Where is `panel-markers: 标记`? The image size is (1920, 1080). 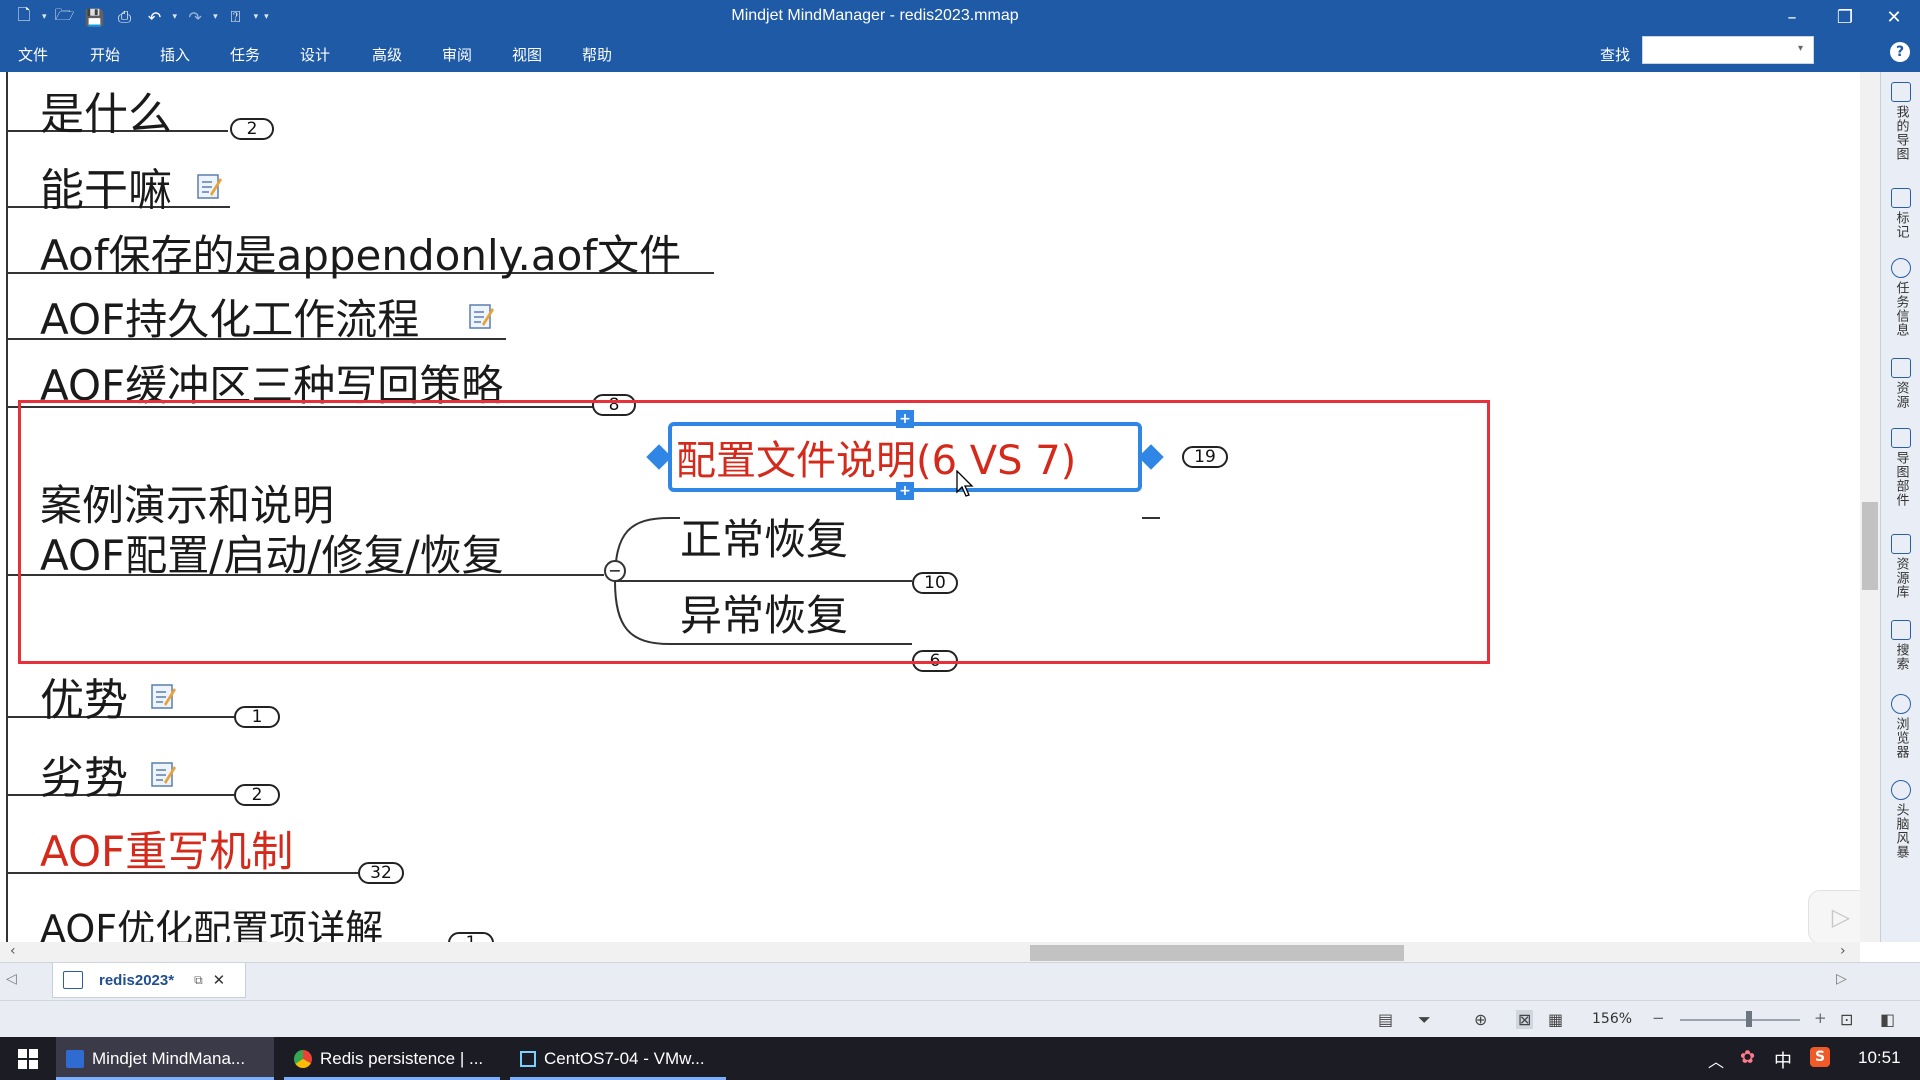 panel-markers: 标记 is located at coordinates (1901, 213).